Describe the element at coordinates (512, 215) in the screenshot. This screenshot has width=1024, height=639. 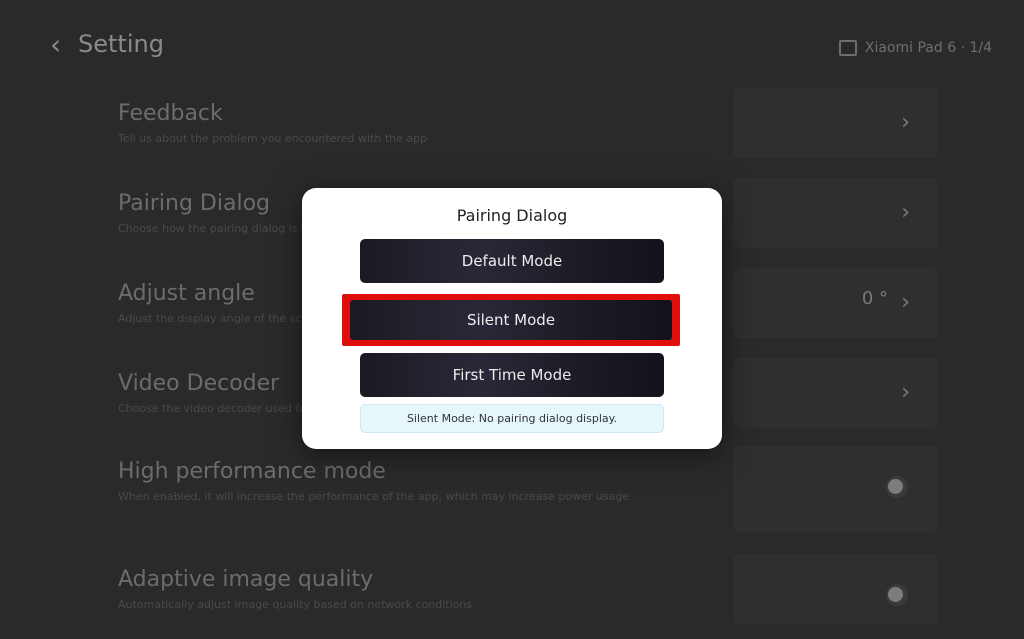
I see `dialog-title: Pairing Dialog` at that location.